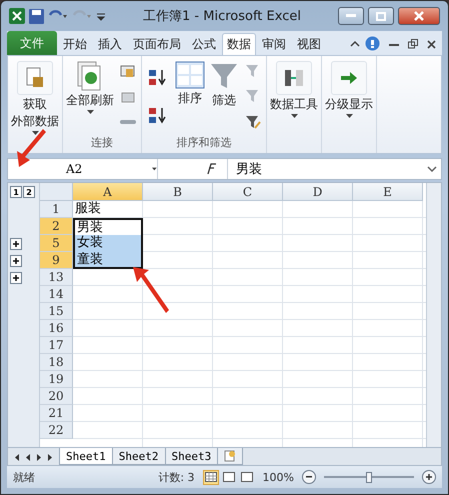  I want to click on customize-toolbar-icon, so click(101, 16).